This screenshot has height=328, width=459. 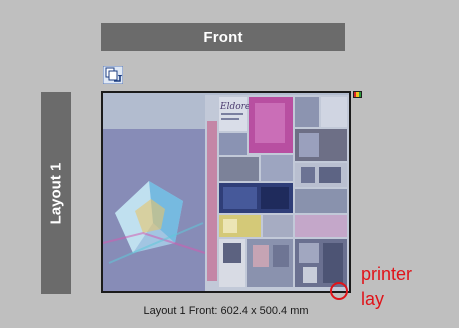 I want to click on preview-masthead: Eldoret, so click(x=236, y=107).